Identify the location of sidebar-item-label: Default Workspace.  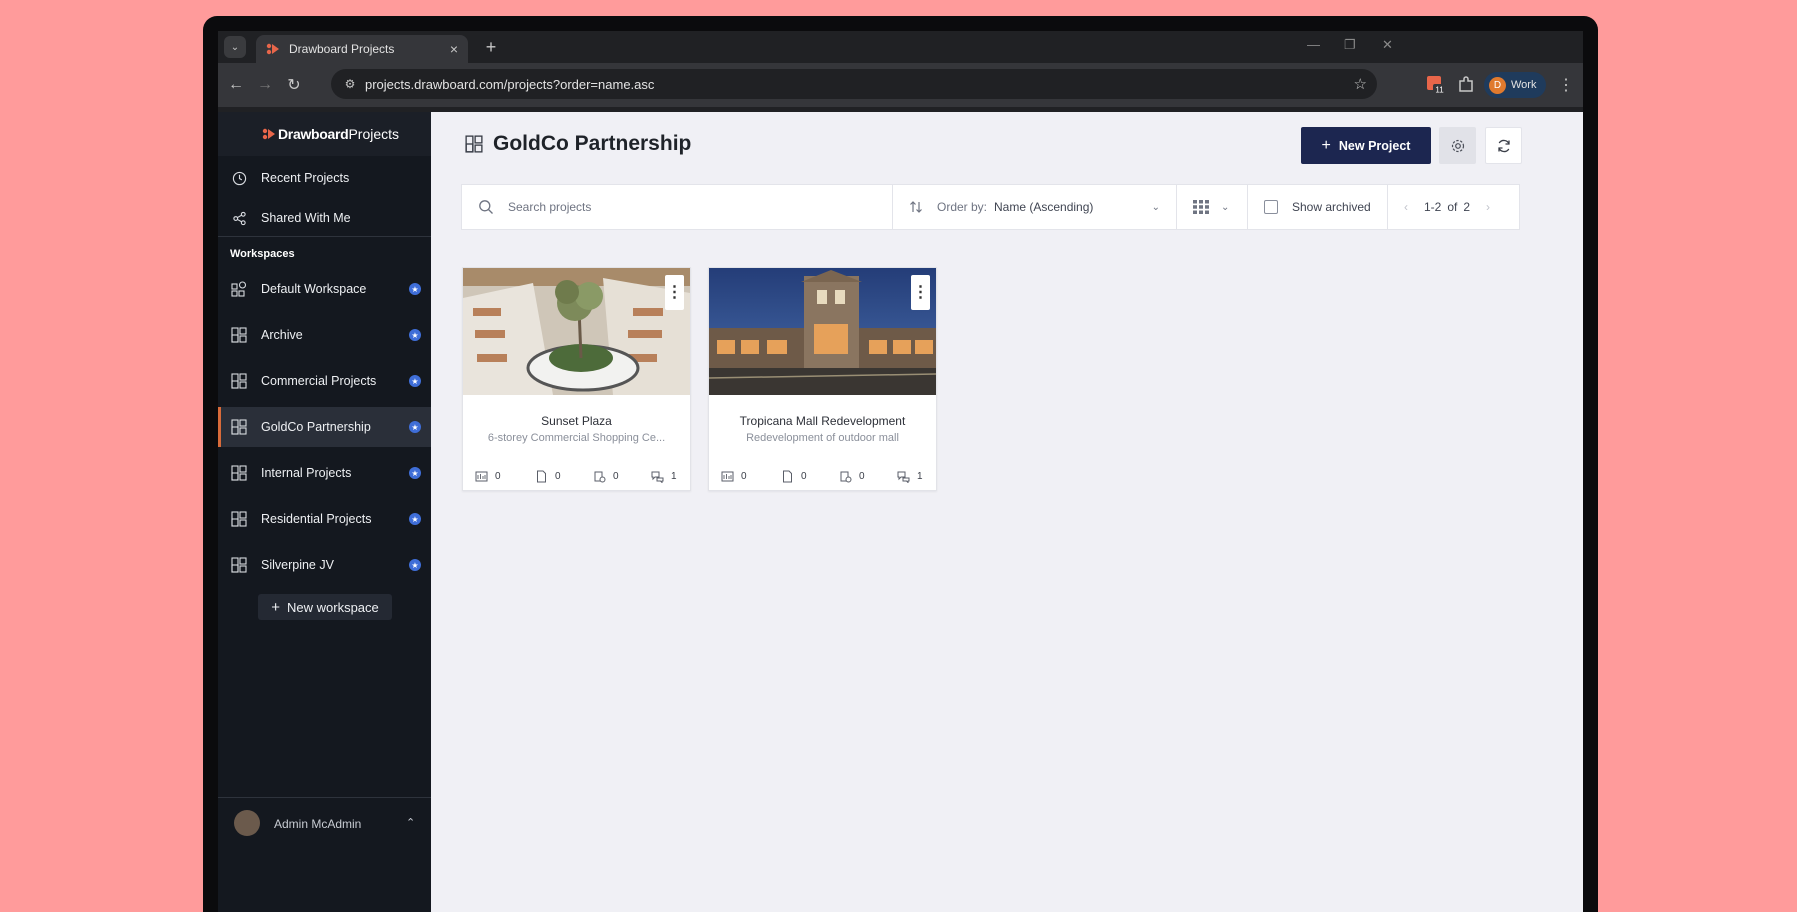
(314, 289).